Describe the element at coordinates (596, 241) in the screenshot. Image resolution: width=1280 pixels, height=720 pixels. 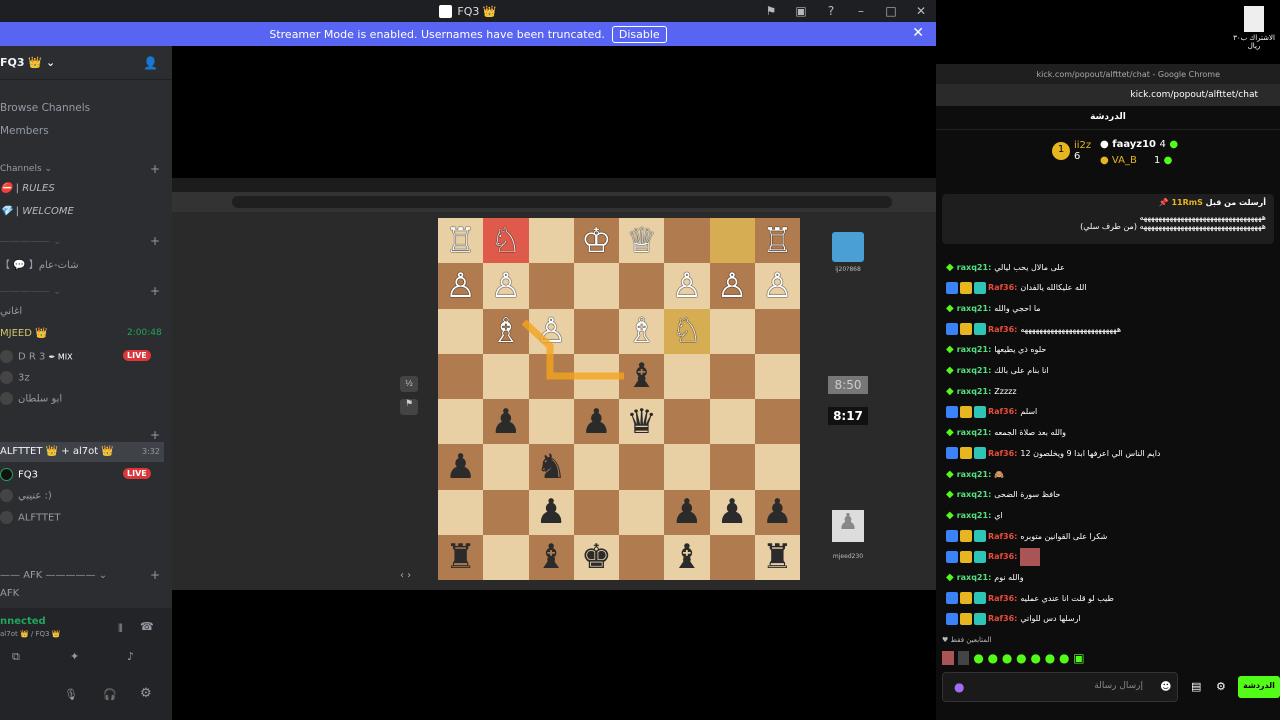
I see `chess-piece-icon: ♔` at that location.